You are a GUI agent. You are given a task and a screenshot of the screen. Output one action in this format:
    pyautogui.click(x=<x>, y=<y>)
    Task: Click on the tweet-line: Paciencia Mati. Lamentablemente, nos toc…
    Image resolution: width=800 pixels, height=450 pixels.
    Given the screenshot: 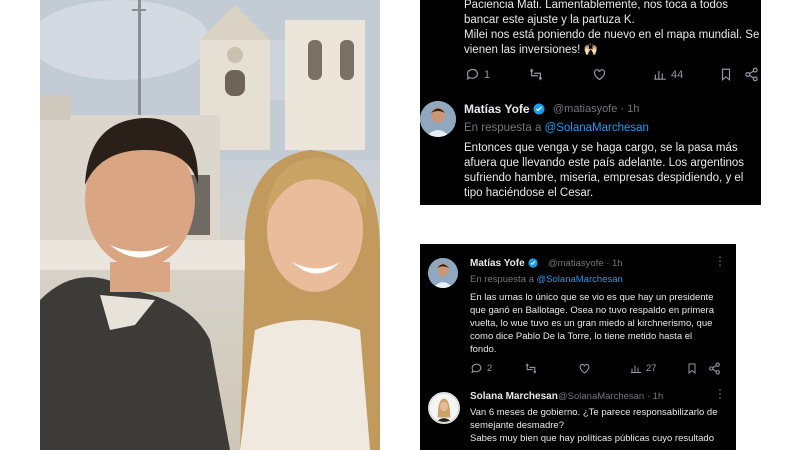 What is the action you would take?
    pyautogui.click(x=596, y=5)
    